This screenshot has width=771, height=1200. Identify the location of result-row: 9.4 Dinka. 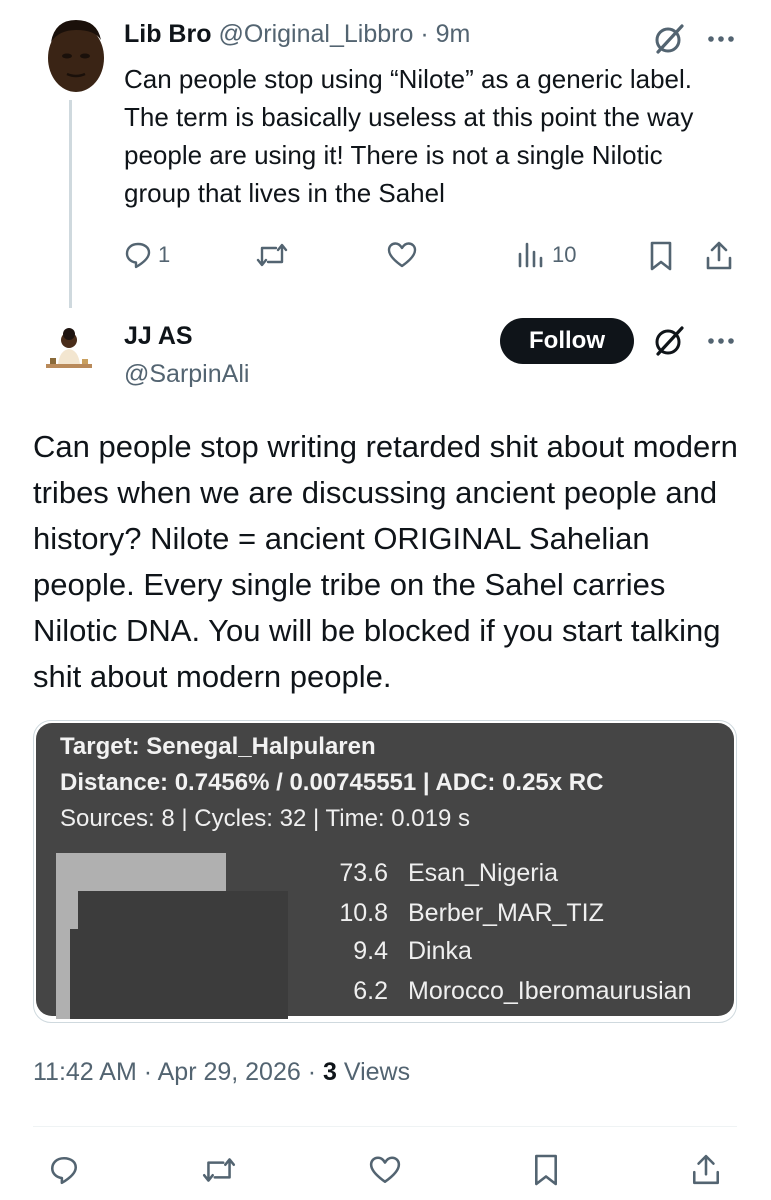
(398, 951).